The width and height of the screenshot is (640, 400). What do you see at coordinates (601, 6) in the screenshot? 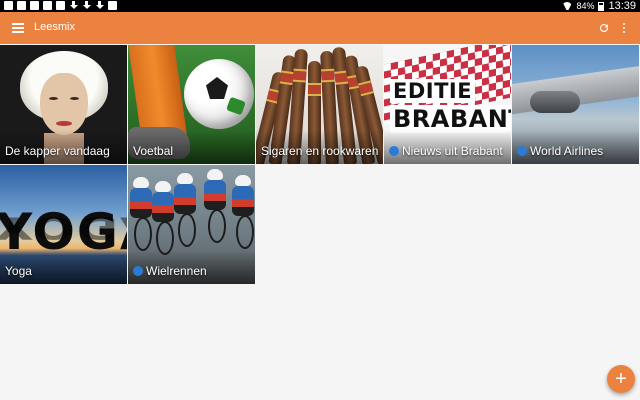
I see `battery-icon` at bounding box center [601, 6].